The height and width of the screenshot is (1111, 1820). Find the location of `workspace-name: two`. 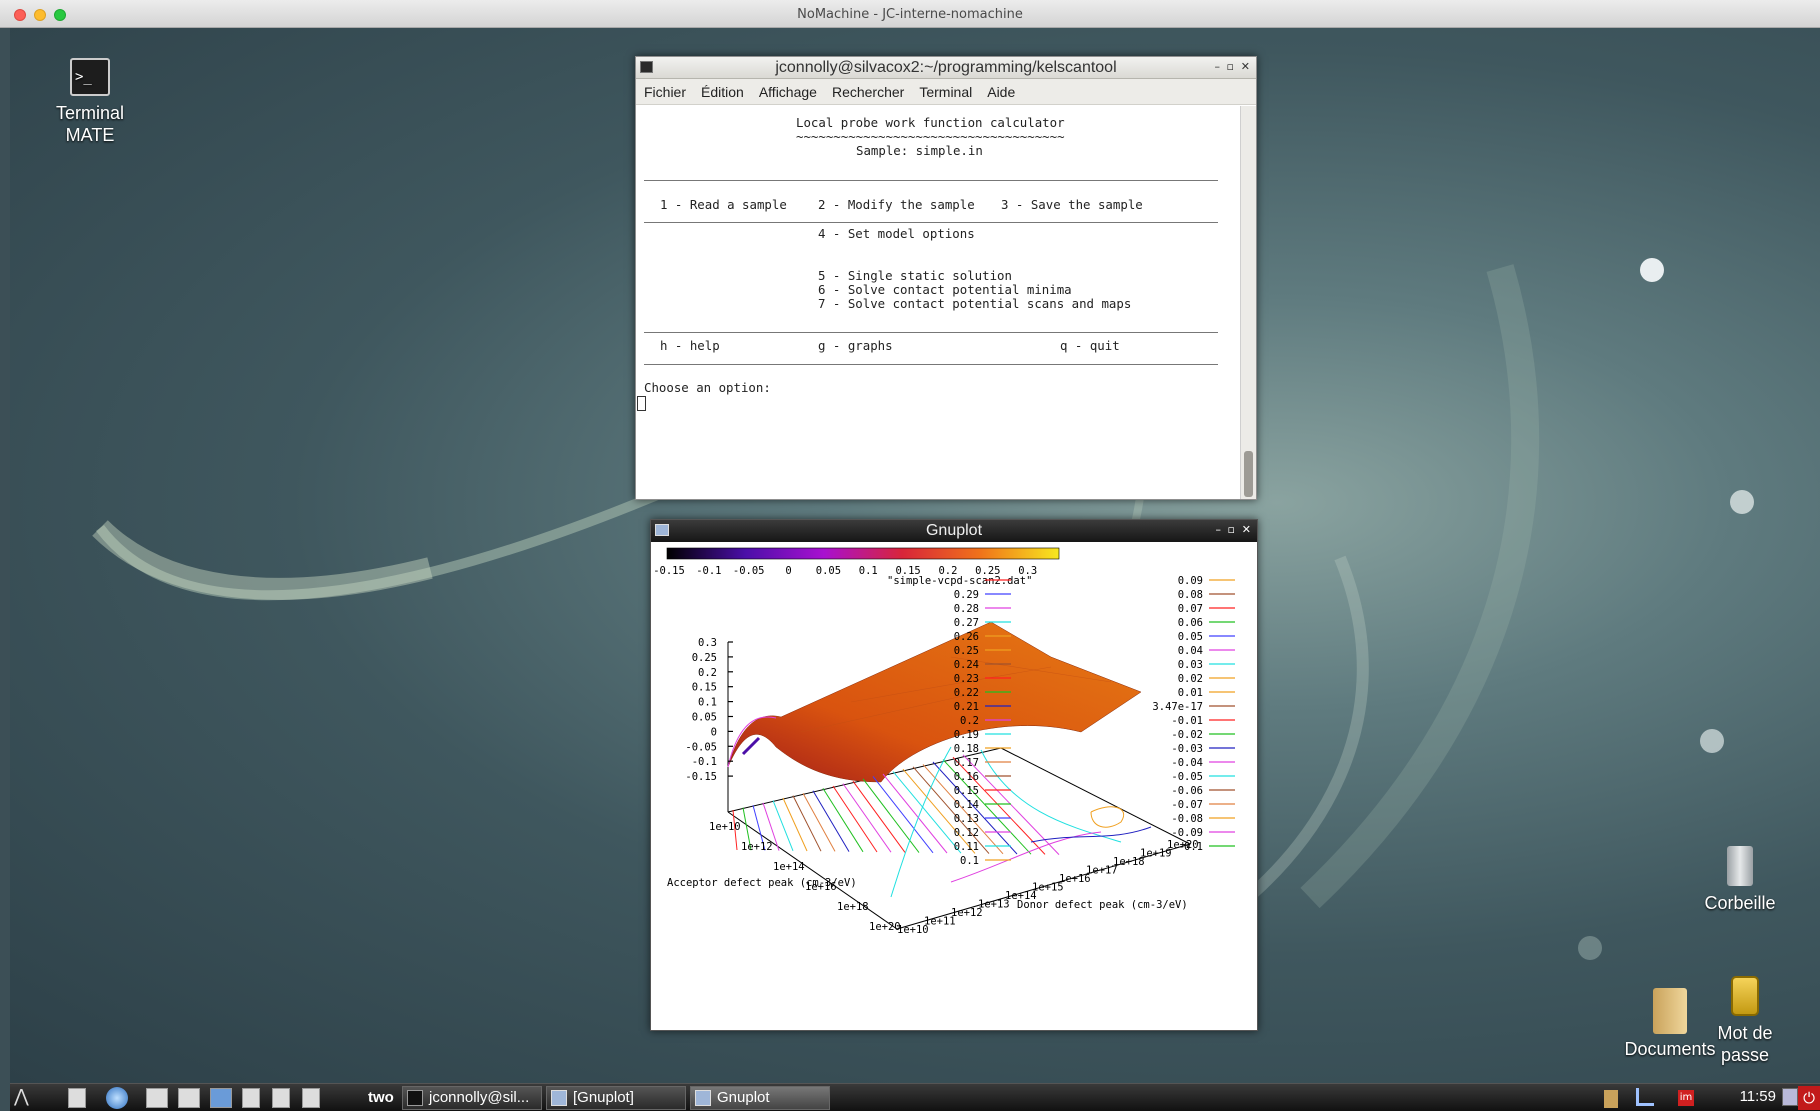

workspace-name: two is located at coordinates (381, 1097).